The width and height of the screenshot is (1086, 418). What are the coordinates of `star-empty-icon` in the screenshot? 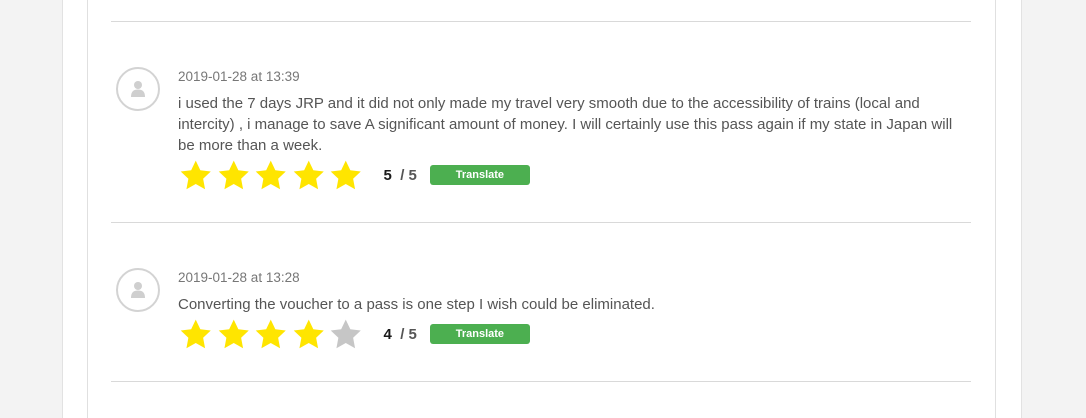 It's located at (345, 334).